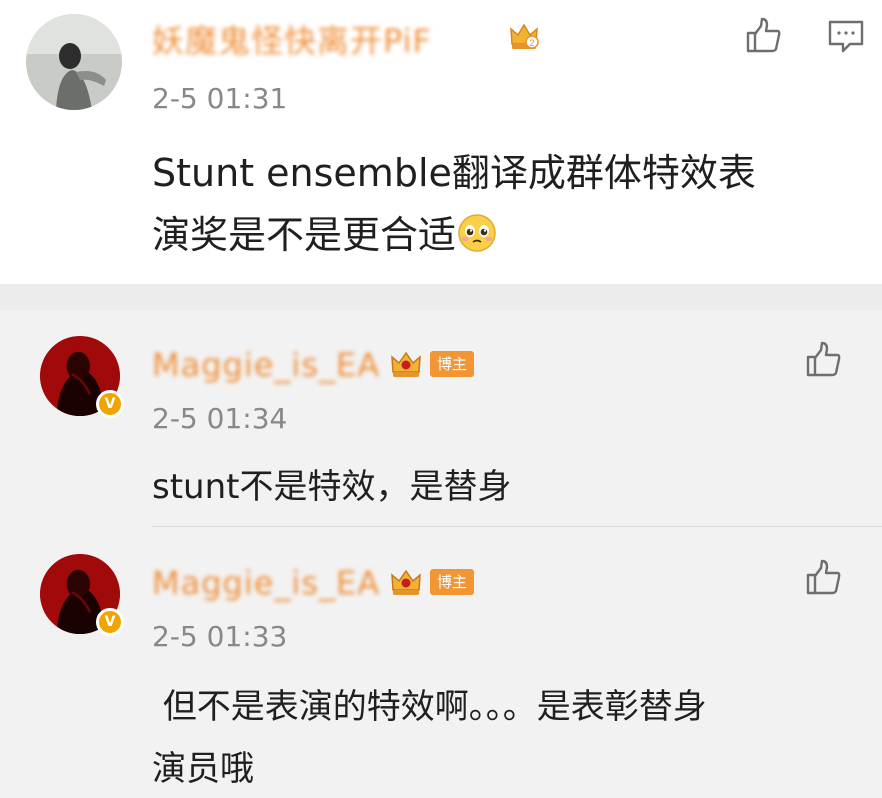 This screenshot has width=882, height=798. I want to click on reply-timestamp: 2-5 01:34, so click(220, 418).